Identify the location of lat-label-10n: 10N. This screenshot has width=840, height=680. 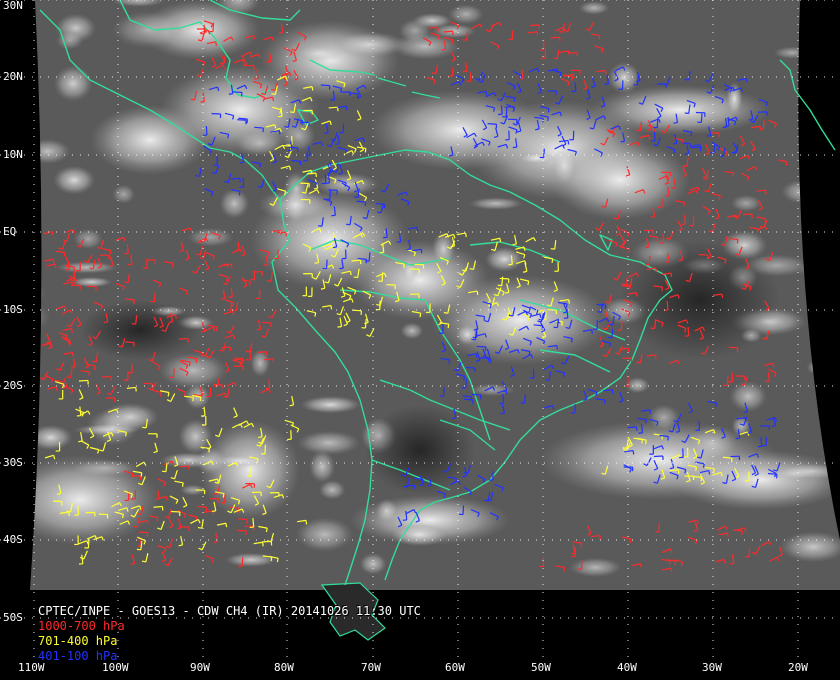
(13, 154).